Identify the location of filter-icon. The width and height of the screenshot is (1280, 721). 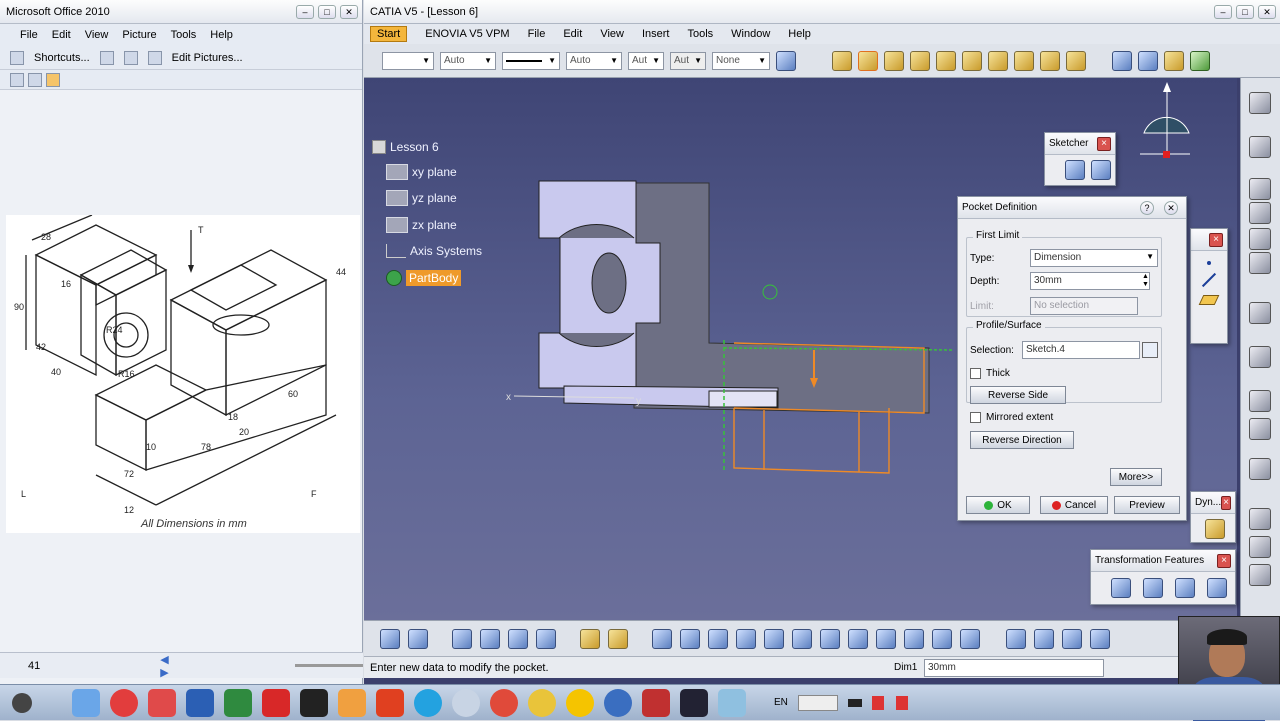
(618, 638).